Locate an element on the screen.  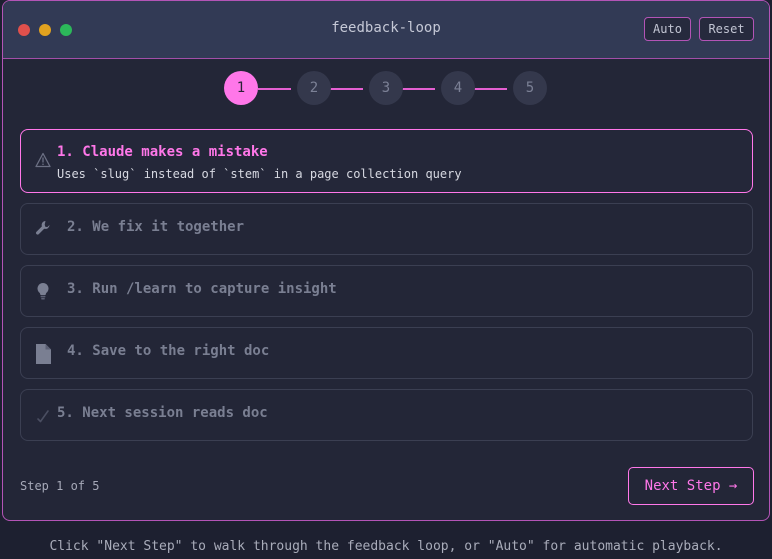
step-card-title: 4. Save to the right doc is located at coordinates (168, 351).